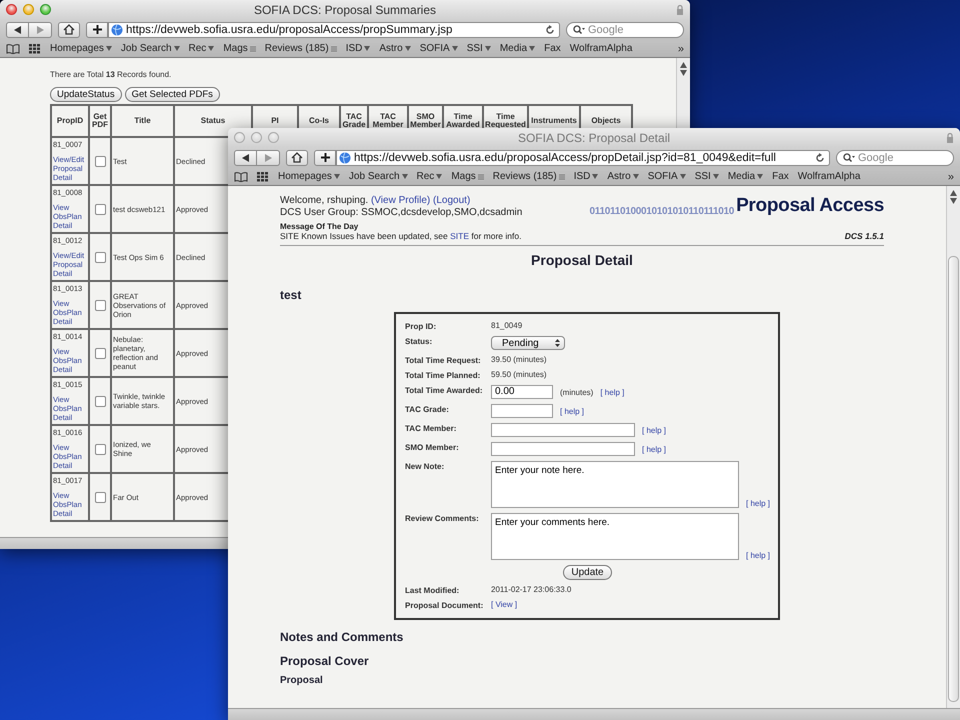 This screenshot has width=960, height=720. I want to click on message-text: SITE Known Issues have been updated, see SITE for more info., so click(401, 236).